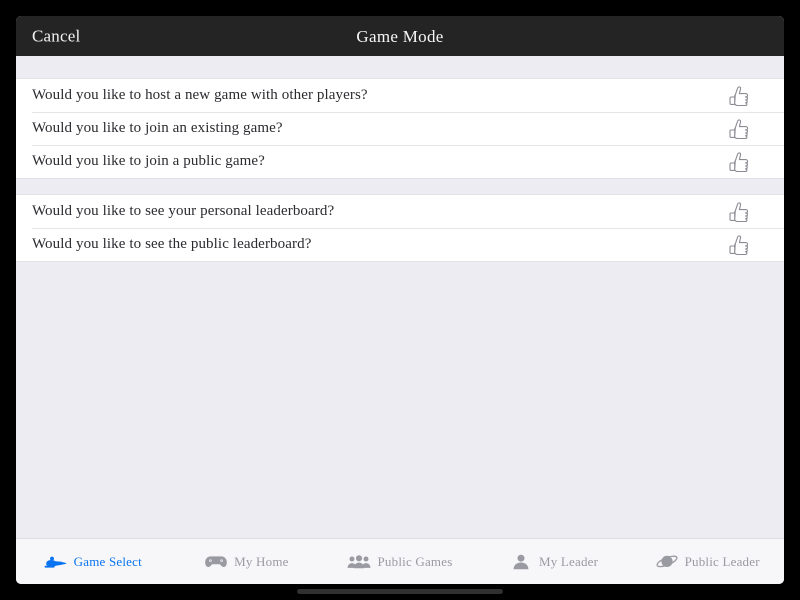  What do you see at coordinates (568, 561) in the screenshot?
I see `tab-label: My Leader` at bounding box center [568, 561].